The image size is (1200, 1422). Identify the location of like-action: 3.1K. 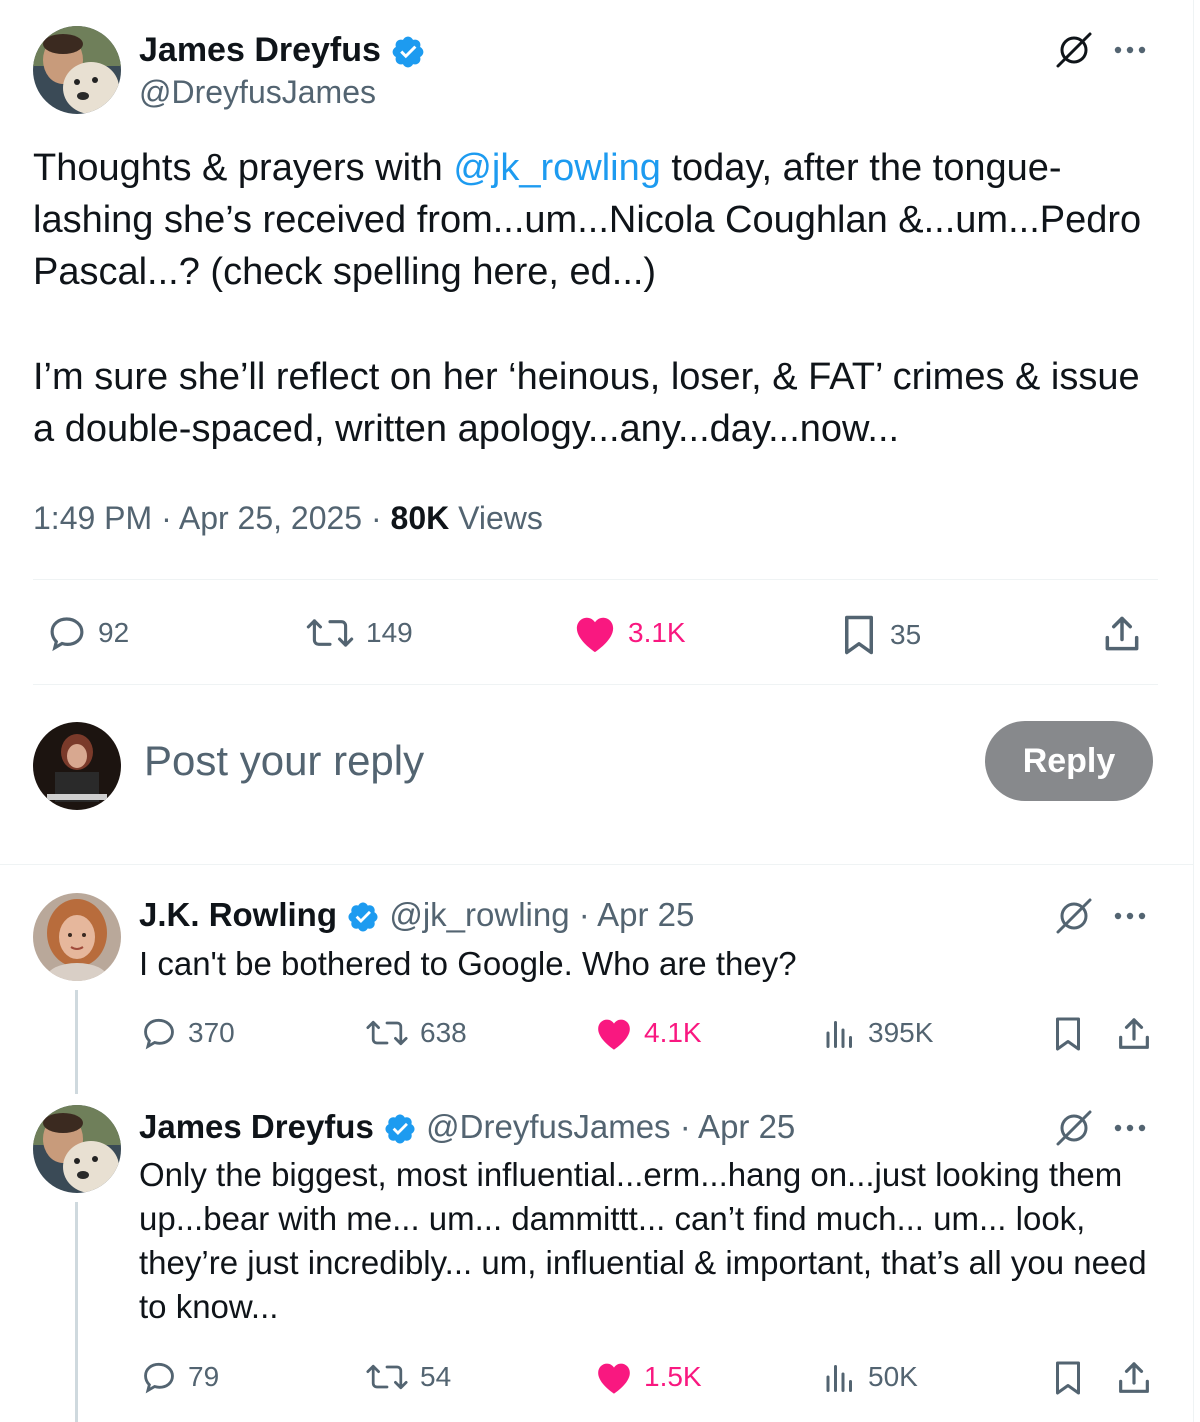
(629, 633).